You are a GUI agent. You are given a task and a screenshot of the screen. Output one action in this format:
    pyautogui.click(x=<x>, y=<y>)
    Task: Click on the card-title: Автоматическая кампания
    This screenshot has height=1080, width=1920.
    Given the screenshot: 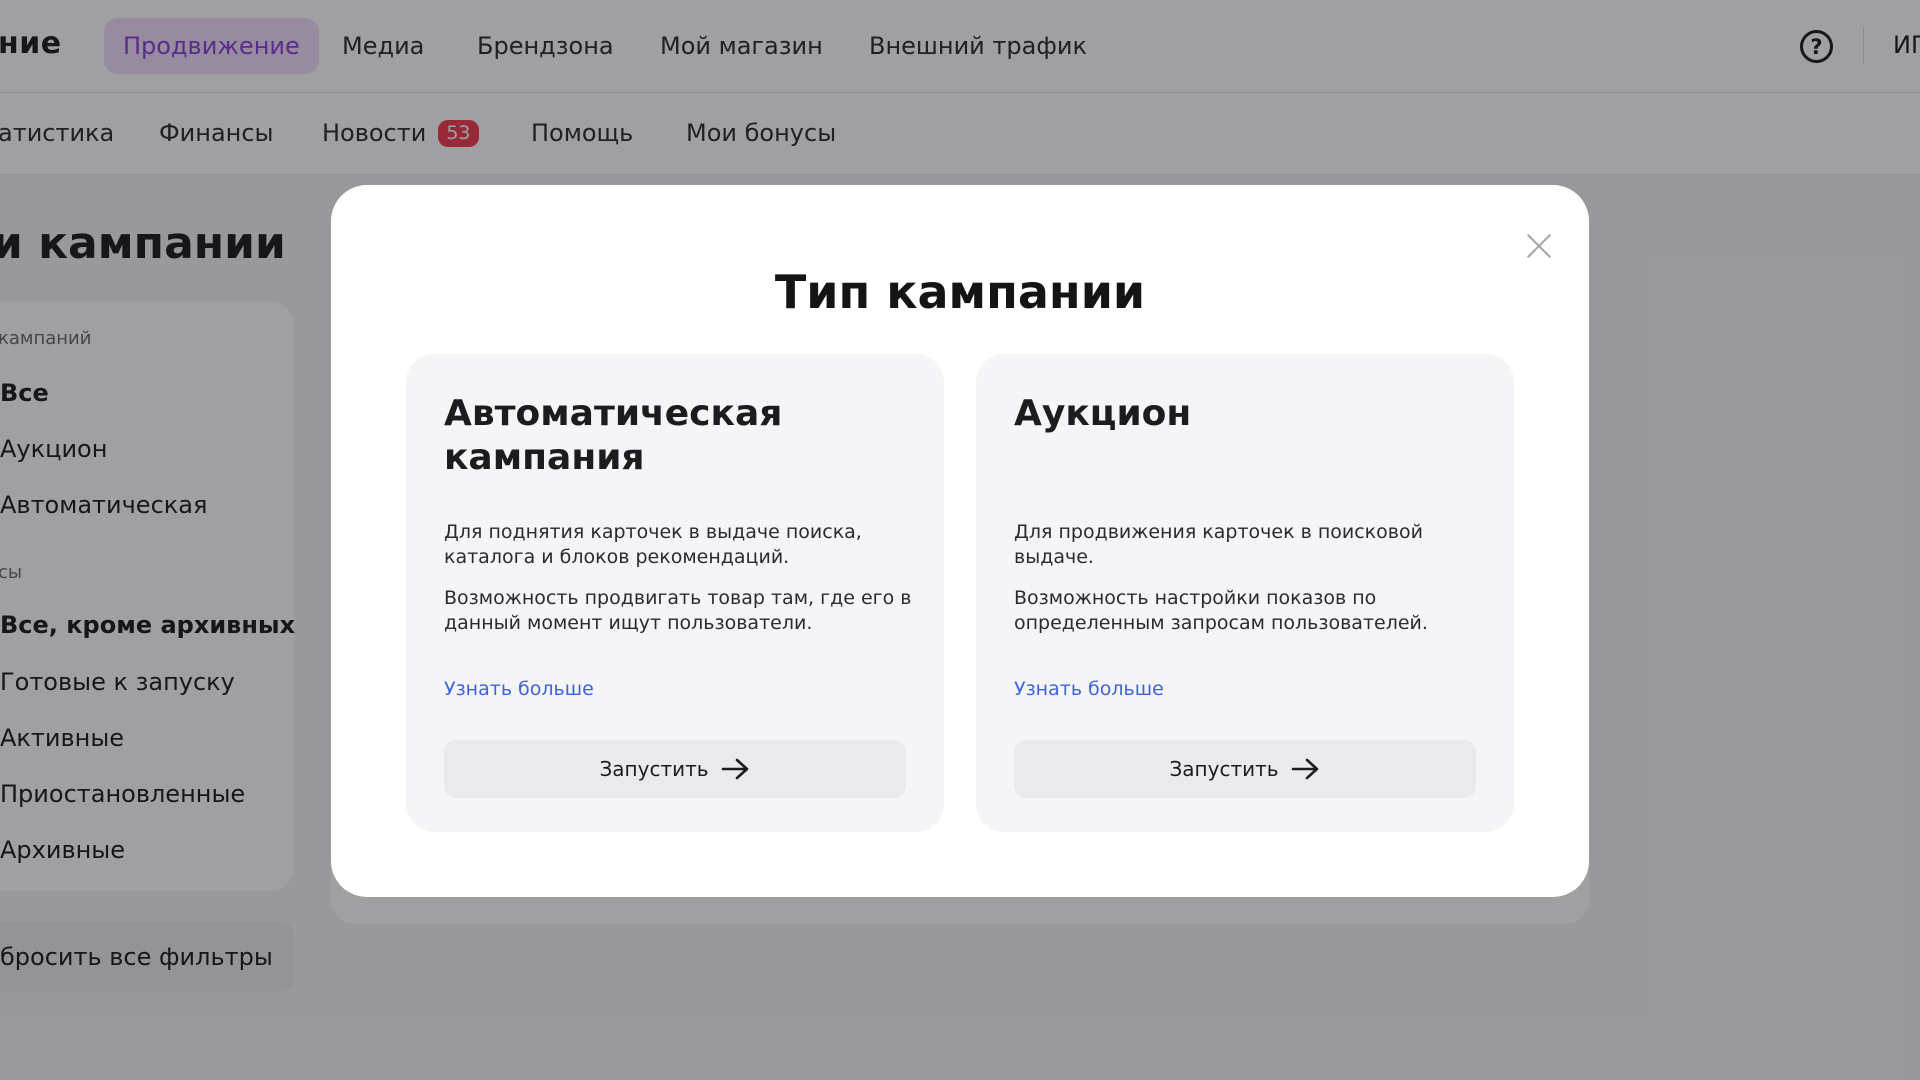 What is the action you would take?
    pyautogui.click(x=613, y=435)
    